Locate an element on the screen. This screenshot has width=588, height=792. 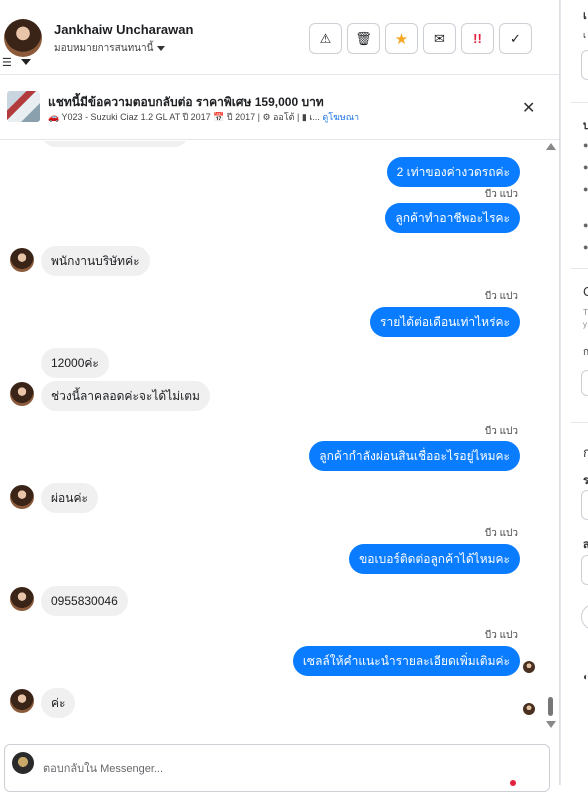
delete-button: 🗑 is located at coordinates (363, 38).